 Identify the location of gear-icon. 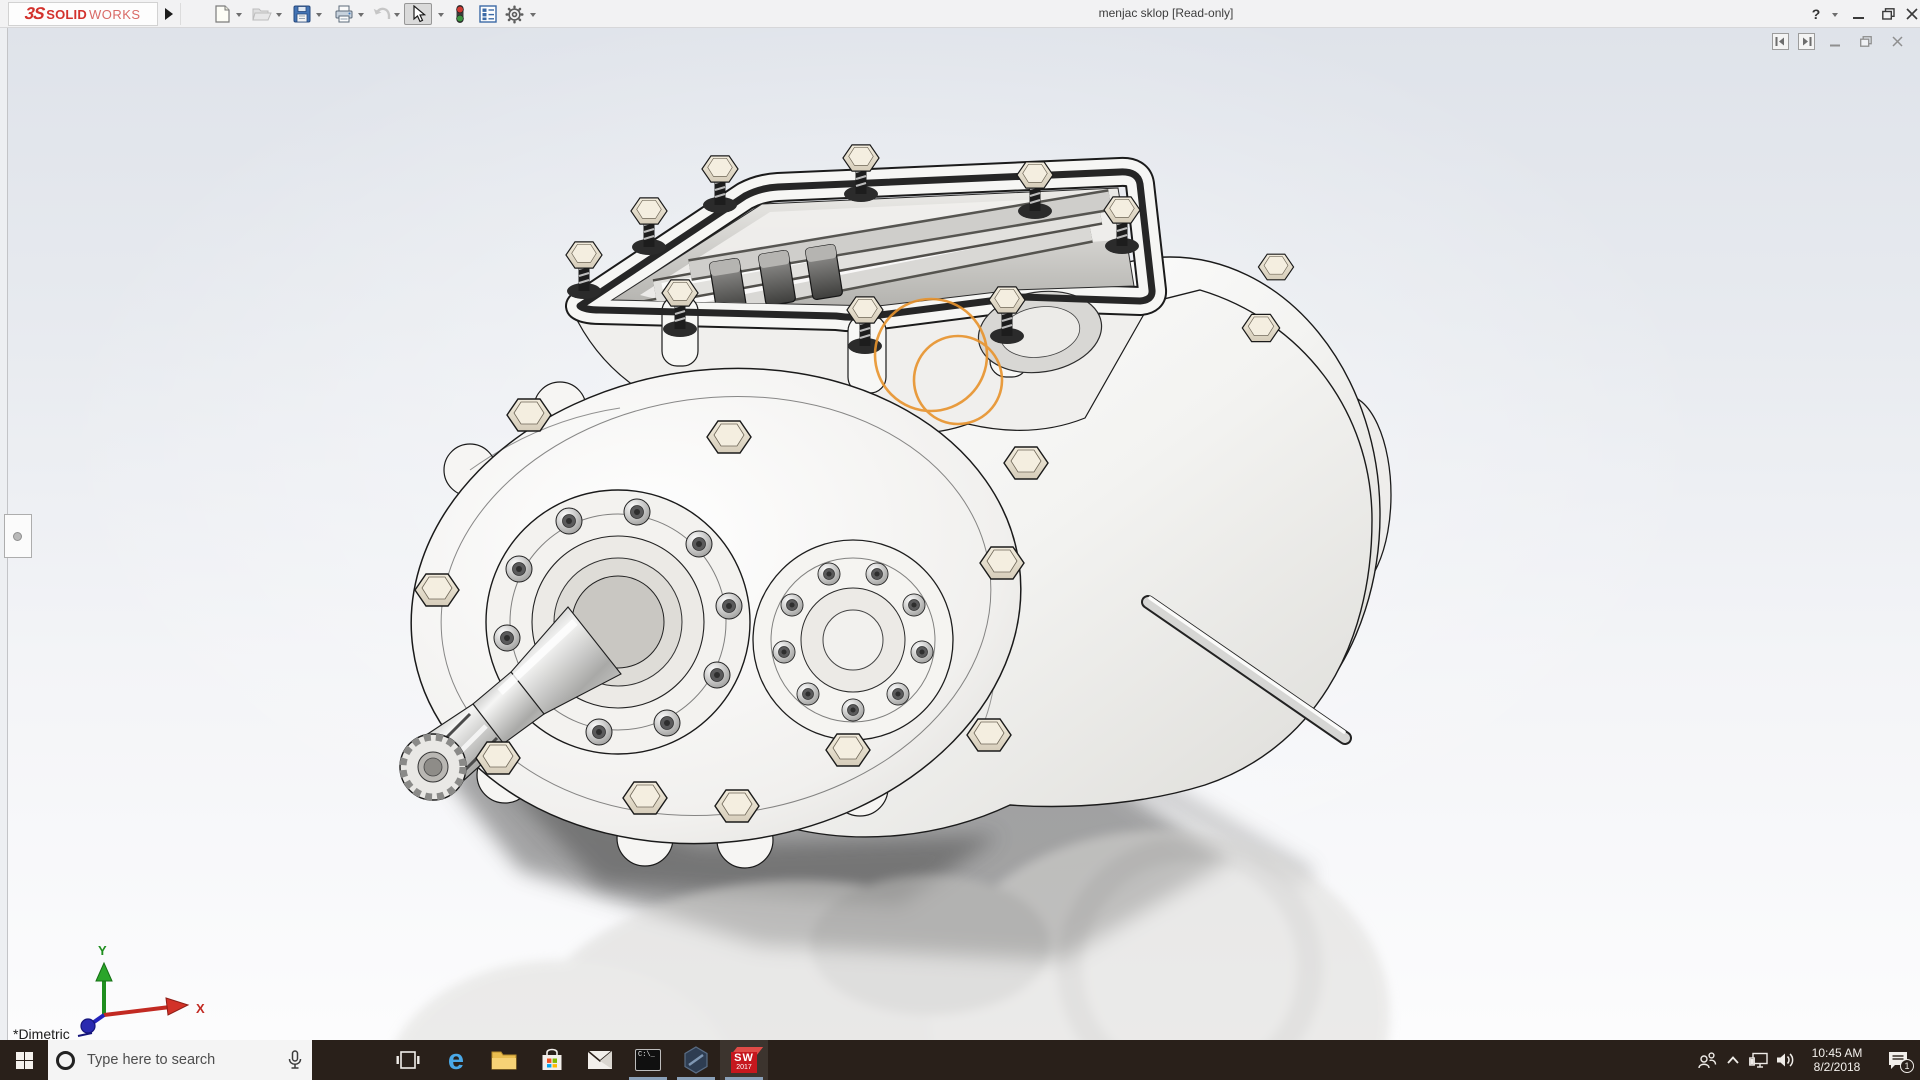
(514, 14).